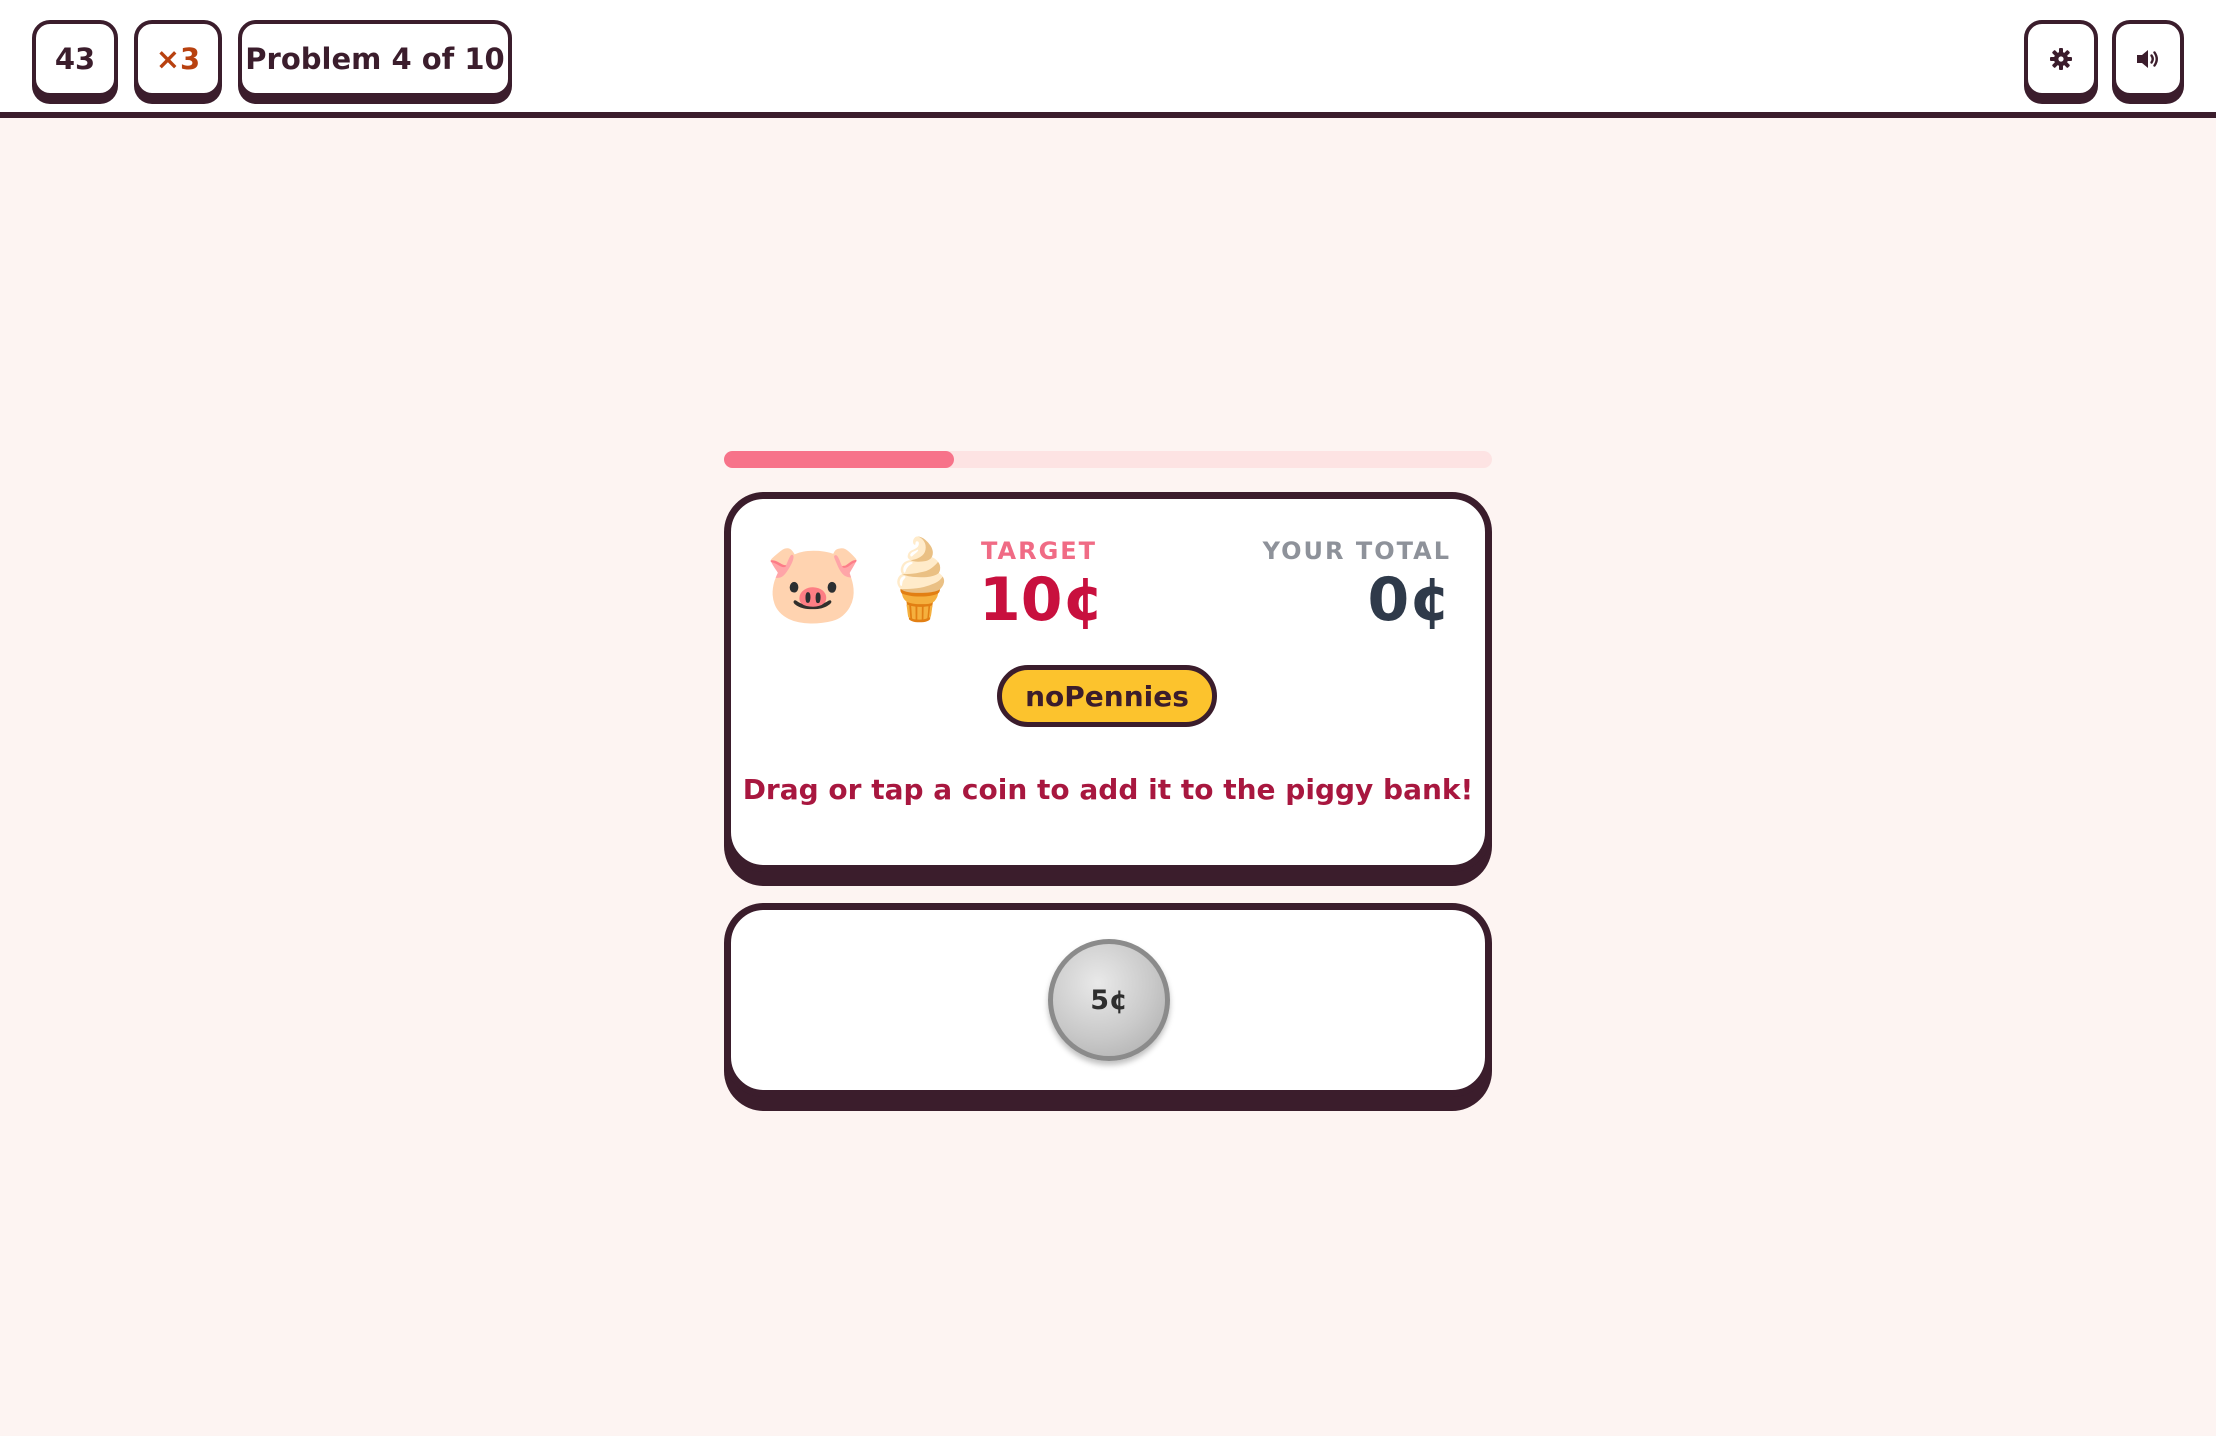  What do you see at coordinates (75, 58) in the screenshot?
I see `score-badge: 43` at bounding box center [75, 58].